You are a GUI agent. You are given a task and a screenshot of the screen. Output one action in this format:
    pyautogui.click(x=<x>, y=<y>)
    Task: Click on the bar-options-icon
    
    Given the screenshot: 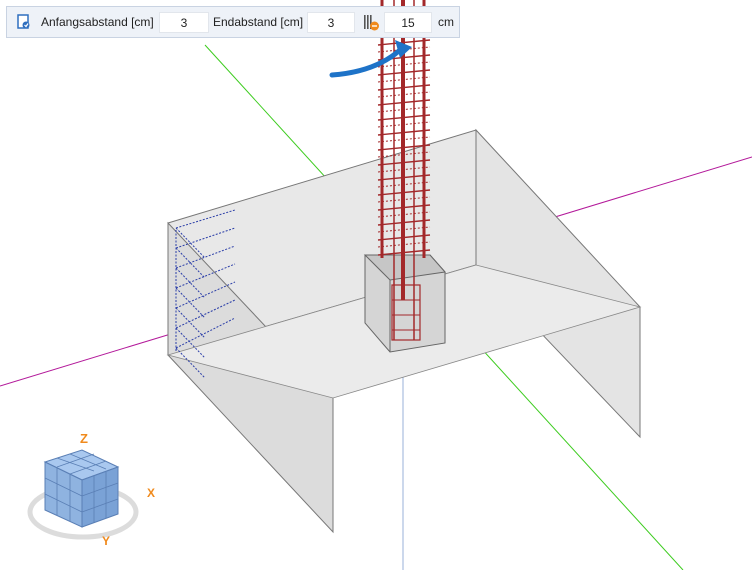 What is the action you would take?
    pyautogui.click(x=24, y=22)
    